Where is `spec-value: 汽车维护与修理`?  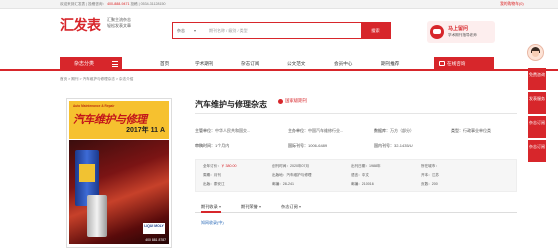
spec-value: 汽车维护与修理 is located at coordinates (299, 175).